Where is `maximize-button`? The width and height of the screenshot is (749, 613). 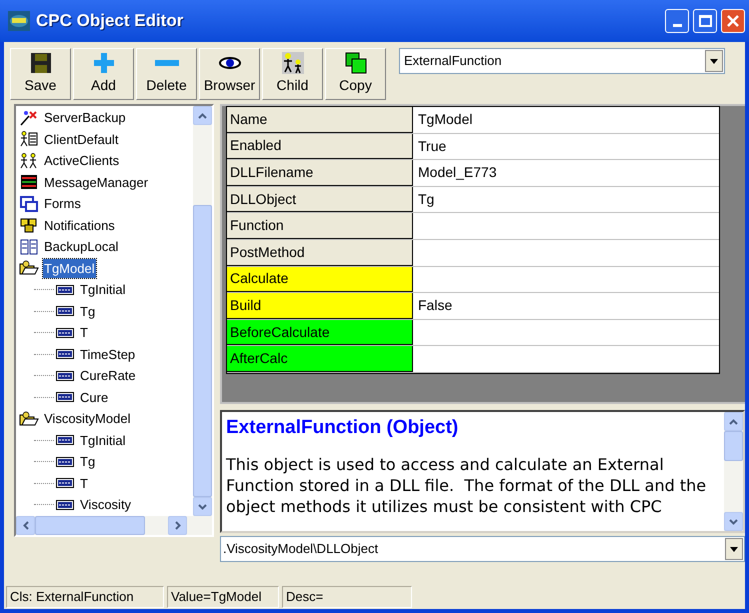
maximize-button is located at coordinates (705, 21).